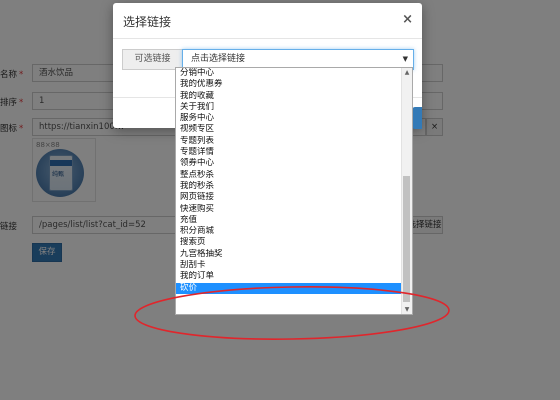 This screenshot has height=400, width=560. What do you see at coordinates (289, 107) in the screenshot?
I see `dropdown-option: 关于我们` at bounding box center [289, 107].